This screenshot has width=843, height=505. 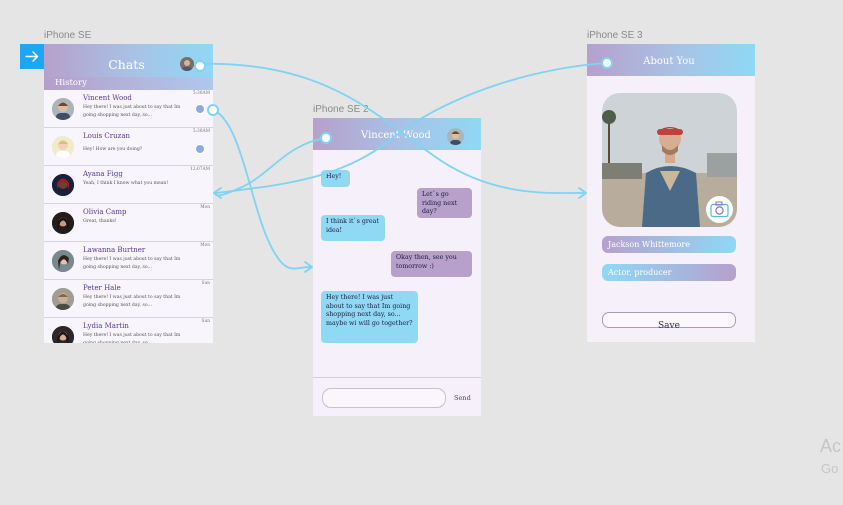 I want to click on watermark-line1: Ac, so click(x=831, y=446).